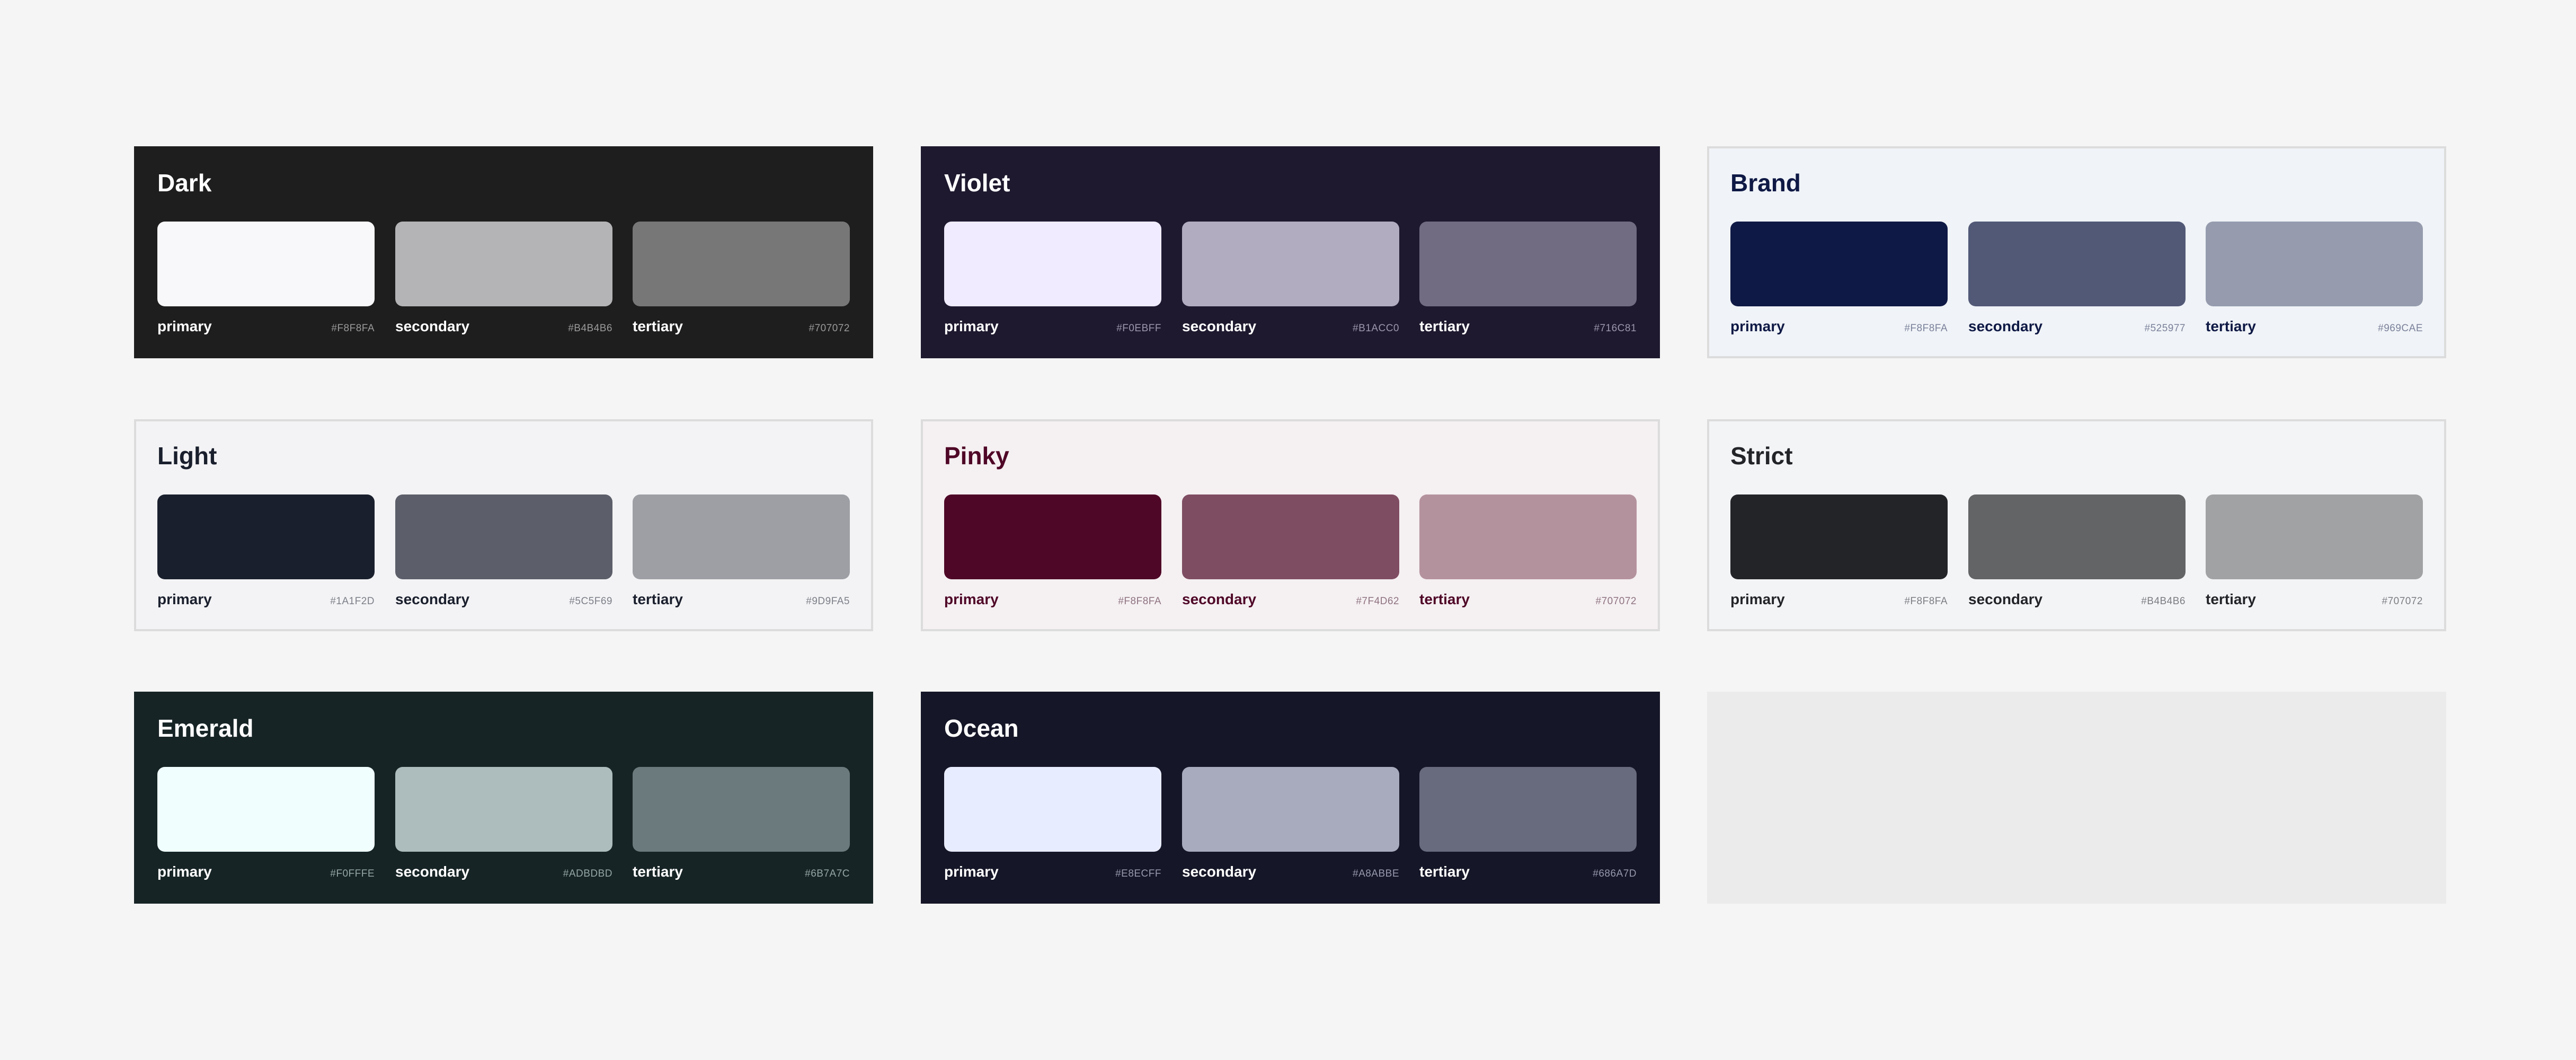 This screenshot has width=2576, height=1060. I want to click on swatch-primary: primary #1A1F2D, so click(266, 551).